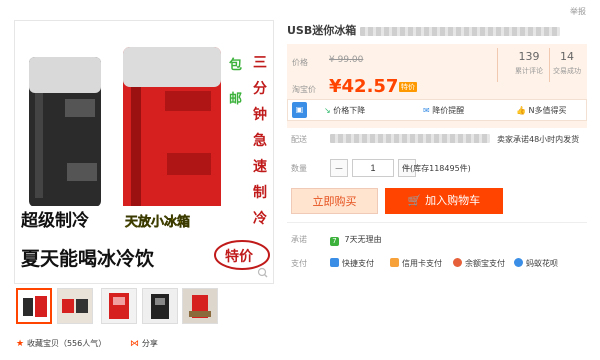 The width and height of the screenshot is (600, 360). I want to click on yuebao-icon, so click(457, 262).